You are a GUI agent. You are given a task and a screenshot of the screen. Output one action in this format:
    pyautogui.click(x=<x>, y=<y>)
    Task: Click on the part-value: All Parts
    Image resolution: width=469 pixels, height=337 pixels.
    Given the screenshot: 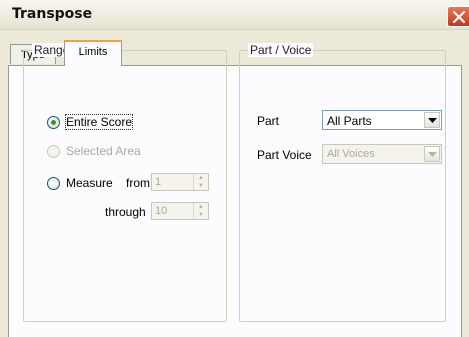 What is the action you would take?
    pyautogui.click(x=349, y=121)
    